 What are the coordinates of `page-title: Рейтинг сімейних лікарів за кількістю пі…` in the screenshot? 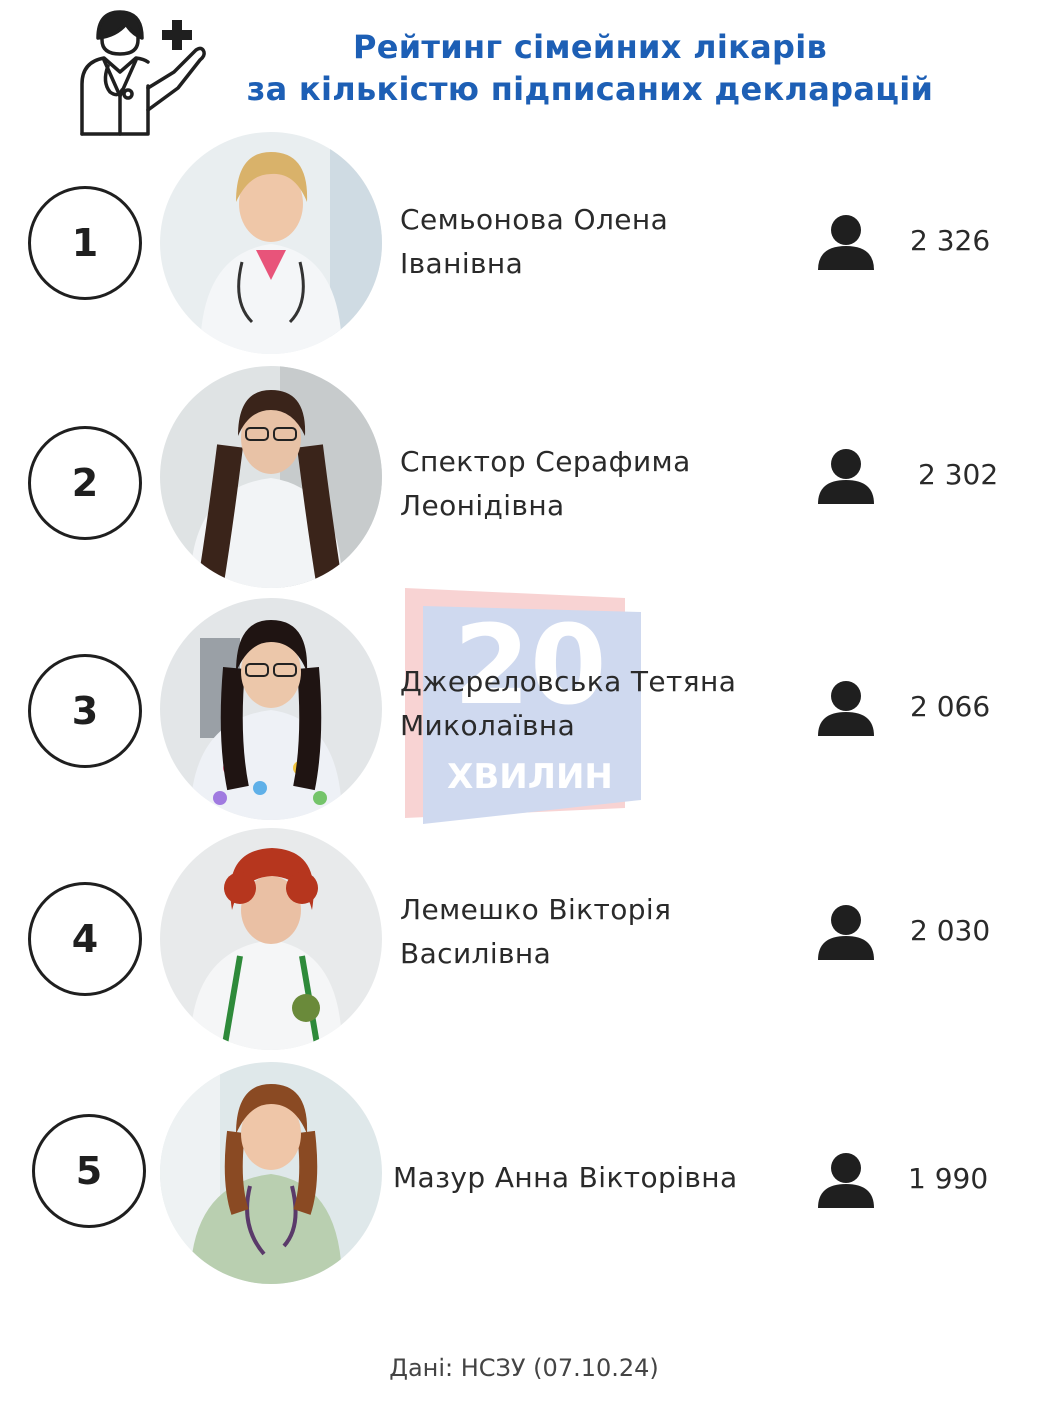 It's located at (590, 68).